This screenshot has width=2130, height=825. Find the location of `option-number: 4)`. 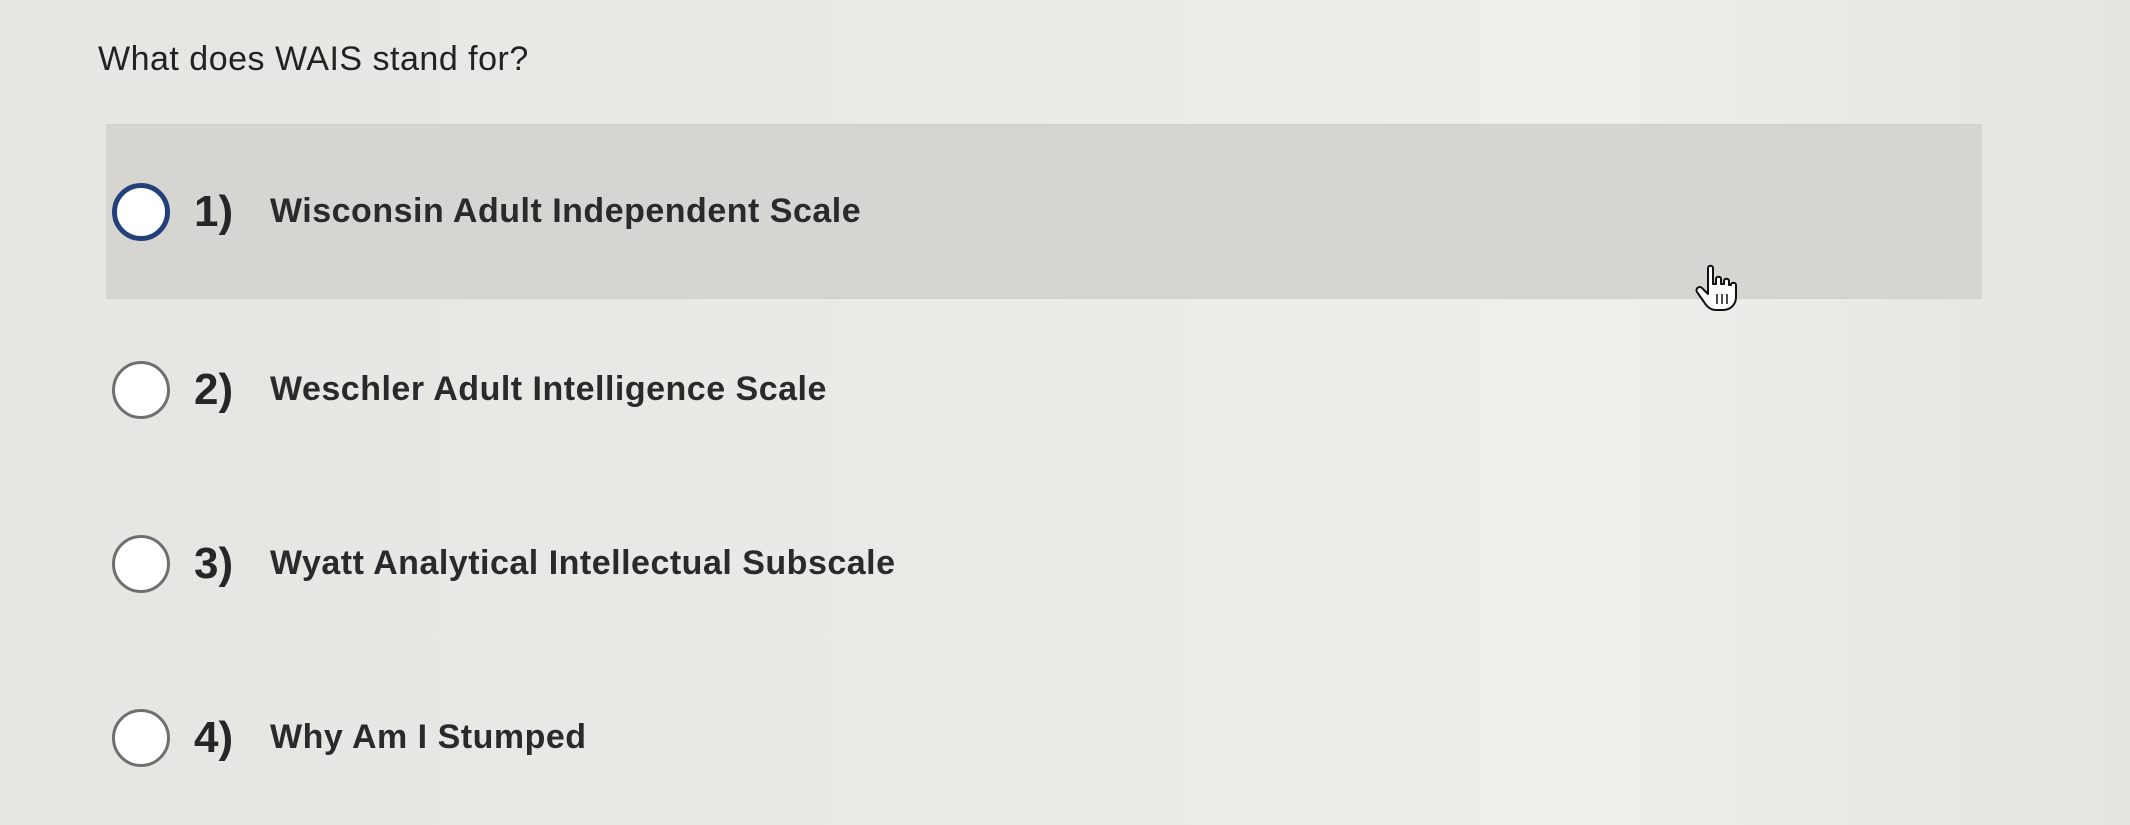

option-number: 4) is located at coordinates (214, 737).